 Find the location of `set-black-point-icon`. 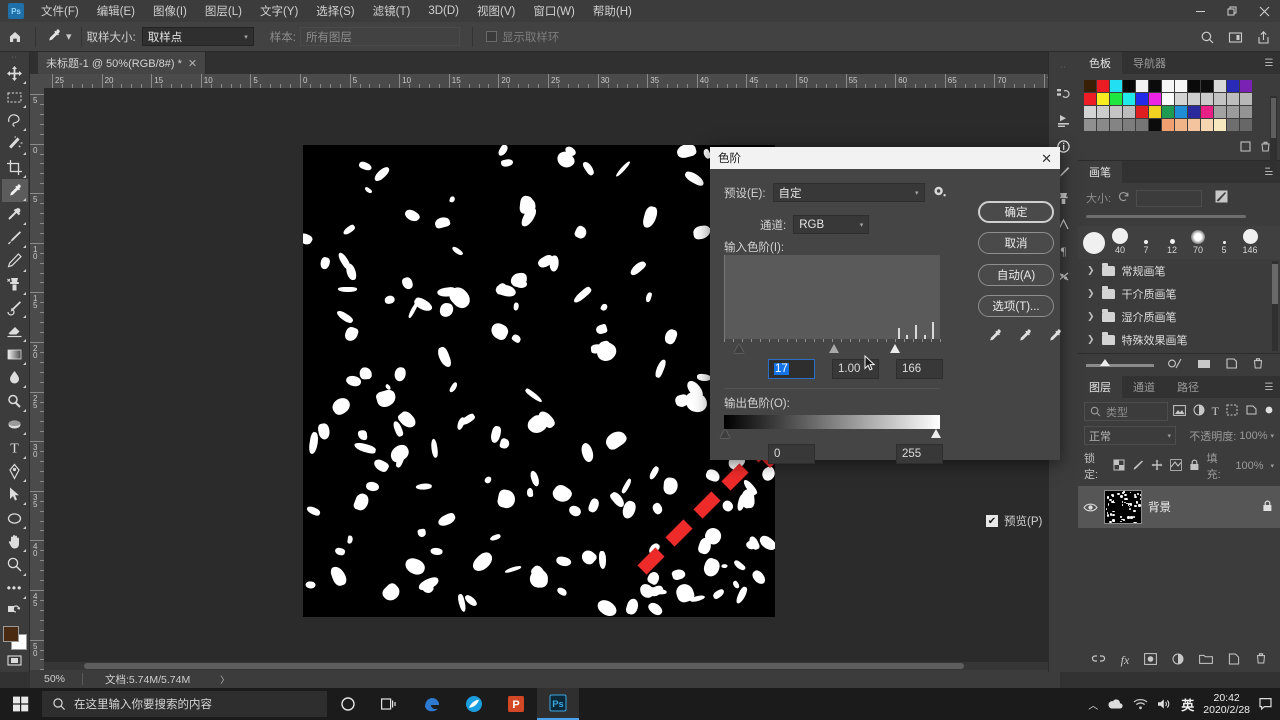

set-black-point-icon is located at coordinates (994, 337).